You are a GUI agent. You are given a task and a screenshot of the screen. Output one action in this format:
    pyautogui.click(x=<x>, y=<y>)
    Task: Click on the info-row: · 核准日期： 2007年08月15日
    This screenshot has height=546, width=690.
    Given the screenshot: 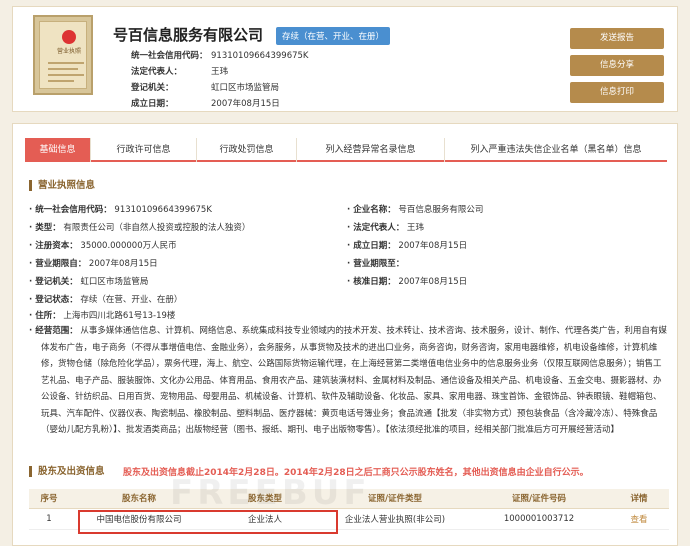 What is the action you would take?
    pyautogui.click(x=407, y=281)
    